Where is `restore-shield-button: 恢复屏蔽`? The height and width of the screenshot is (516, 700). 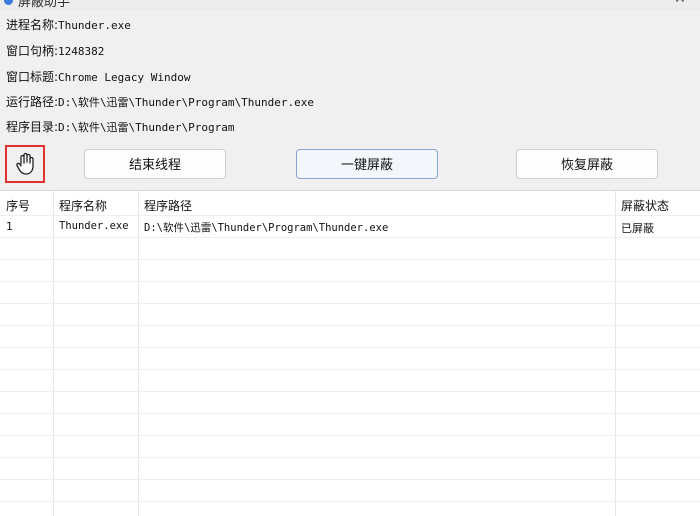
restore-shield-button: 恢复屏蔽 is located at coordinates (587, 164).